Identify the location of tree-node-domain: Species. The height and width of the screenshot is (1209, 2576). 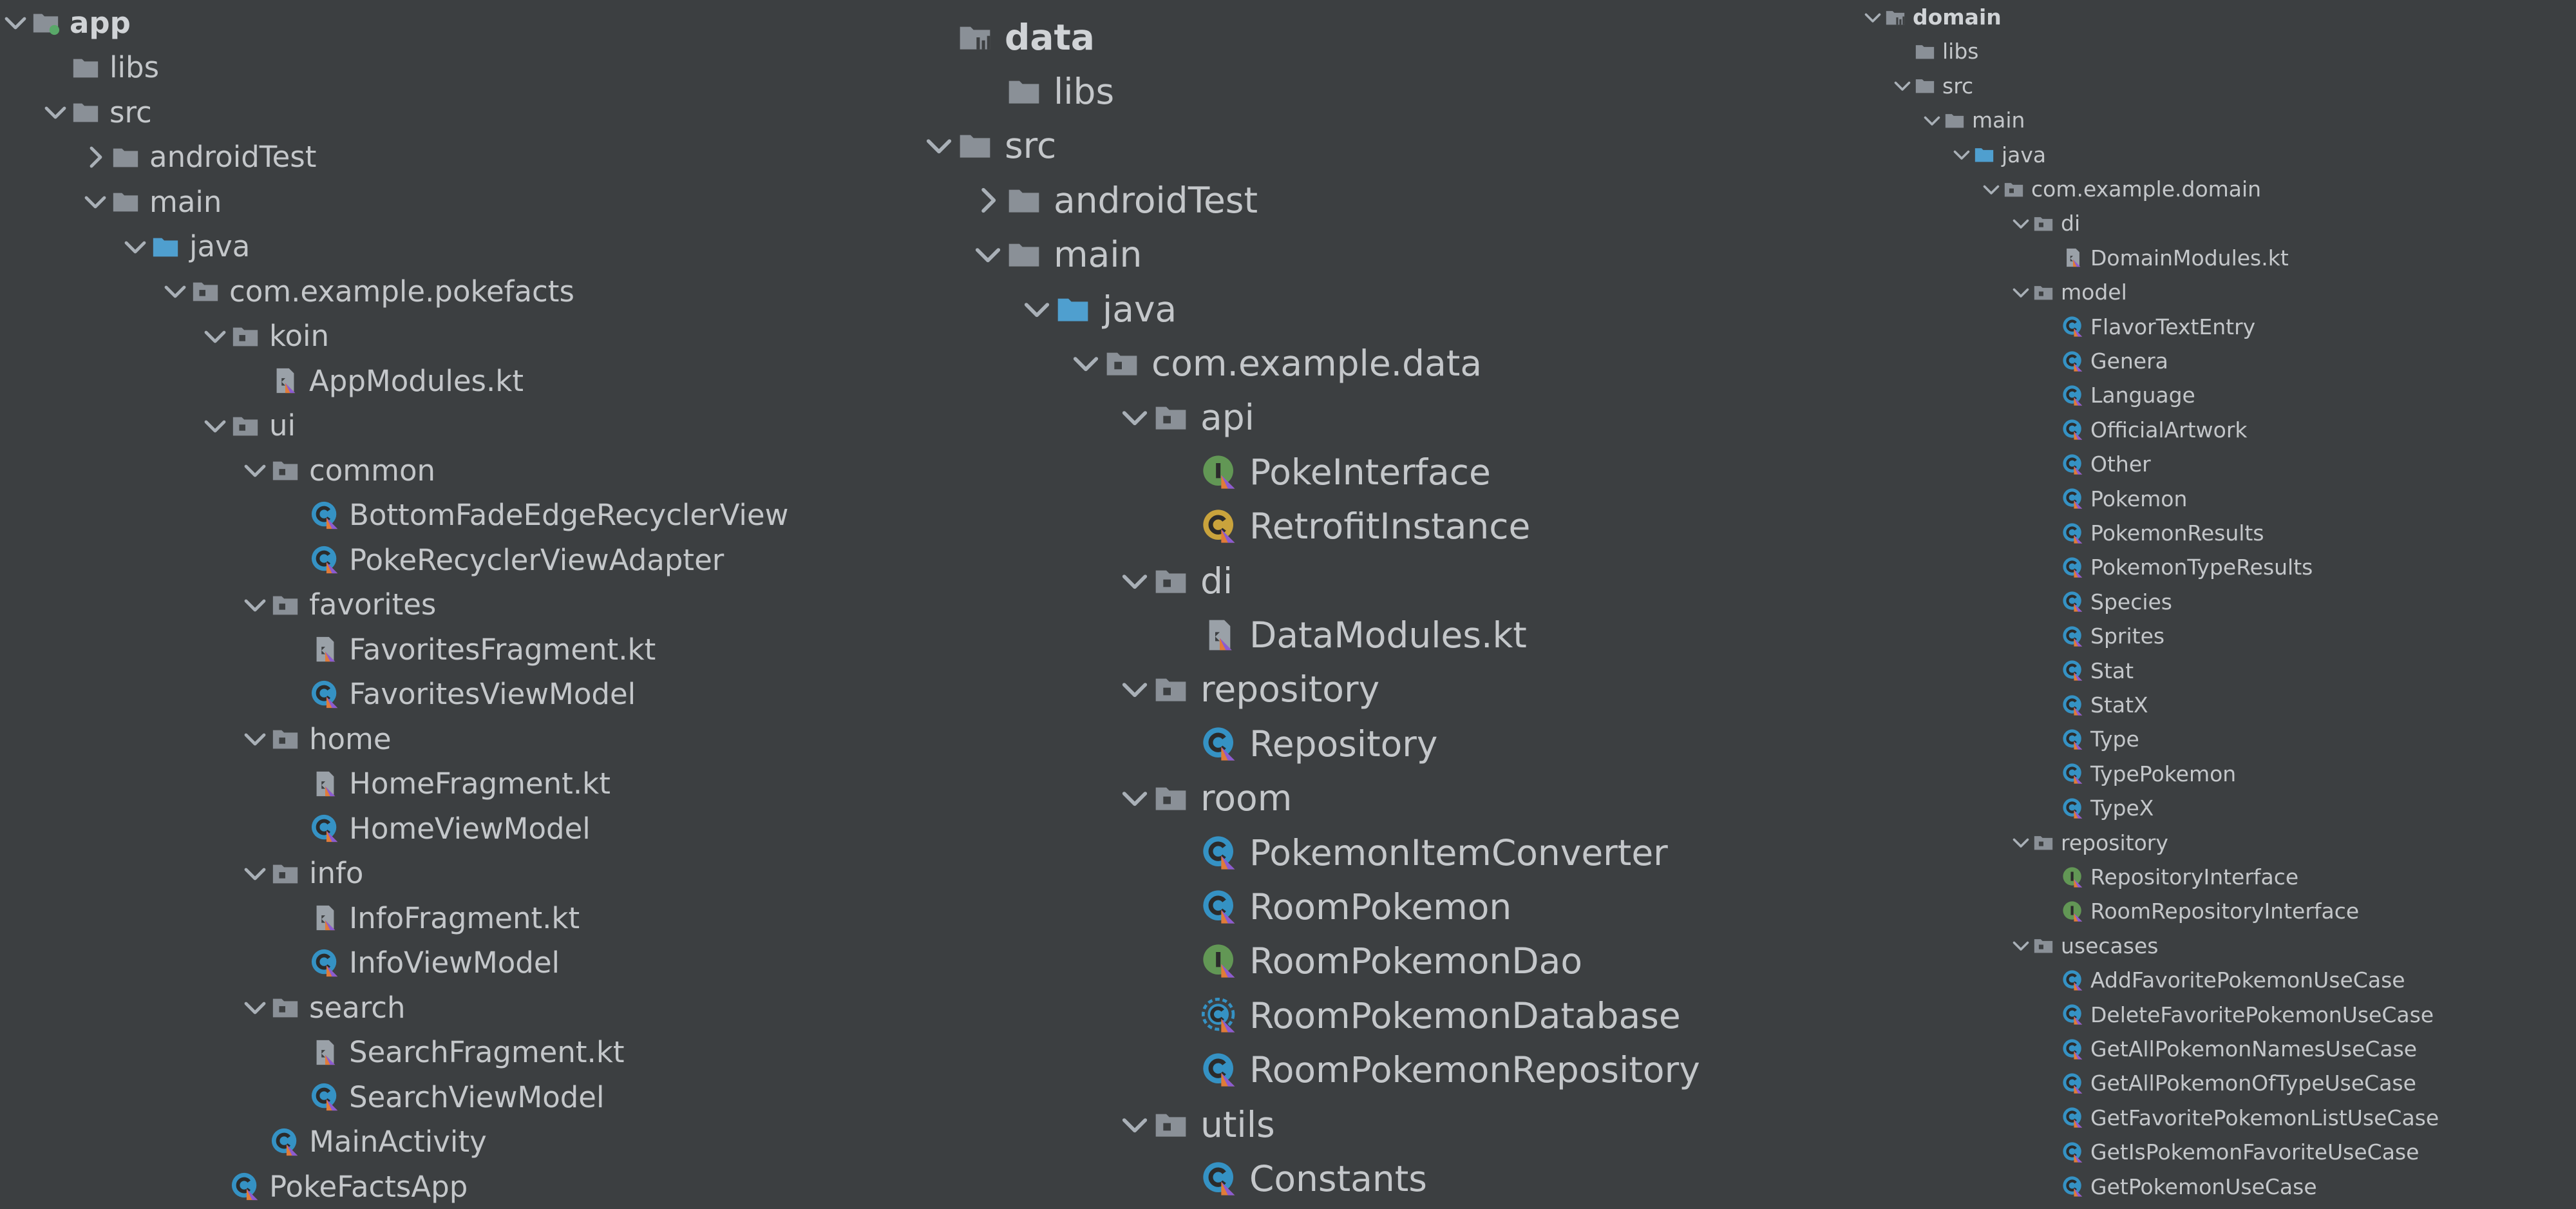
(2105, 602).